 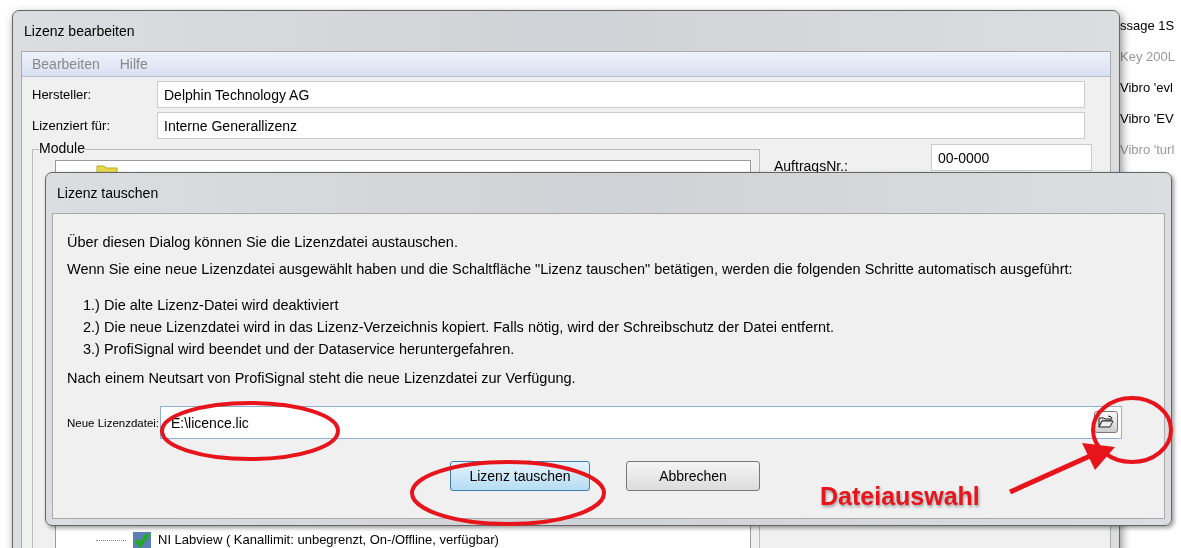 I want to click on window-title: Lizenz bearbeiten, so click(x=79, y=31).